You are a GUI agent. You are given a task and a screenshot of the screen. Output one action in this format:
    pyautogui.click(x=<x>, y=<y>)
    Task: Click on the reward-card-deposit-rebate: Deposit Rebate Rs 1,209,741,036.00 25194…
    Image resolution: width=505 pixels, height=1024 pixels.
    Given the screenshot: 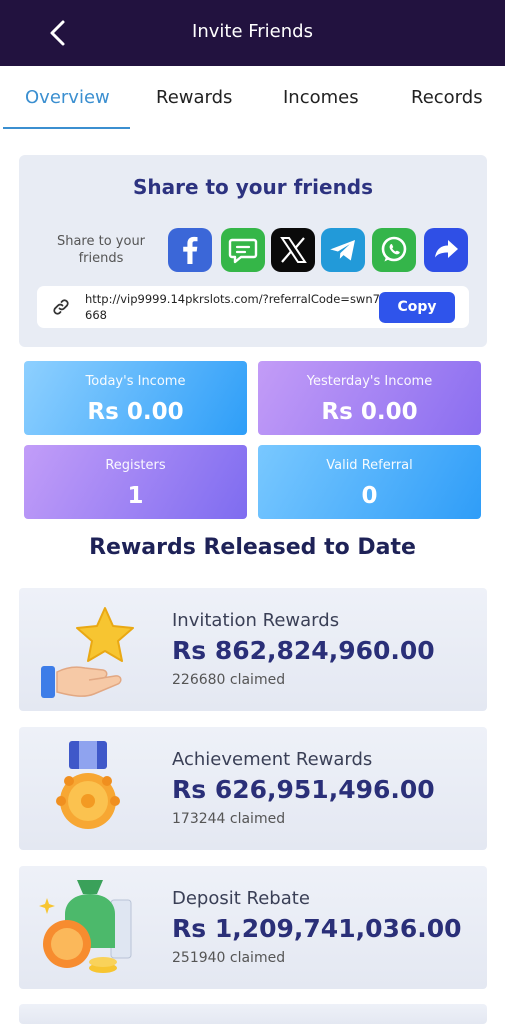 What is the action you would take?
    pyautogui.click(x=253, y=927)
    